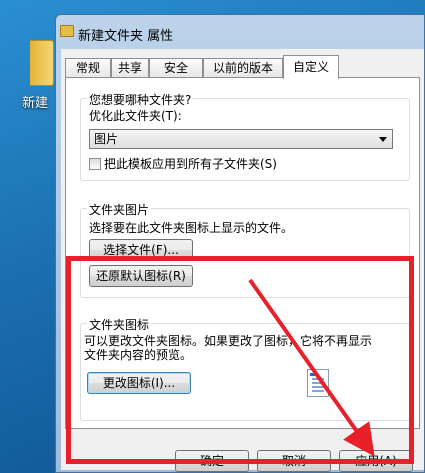  What do you see at coordinates (311, 67) in the screenshot?
I see `tab-customize: 自定义` at bounding box center [311, 67].